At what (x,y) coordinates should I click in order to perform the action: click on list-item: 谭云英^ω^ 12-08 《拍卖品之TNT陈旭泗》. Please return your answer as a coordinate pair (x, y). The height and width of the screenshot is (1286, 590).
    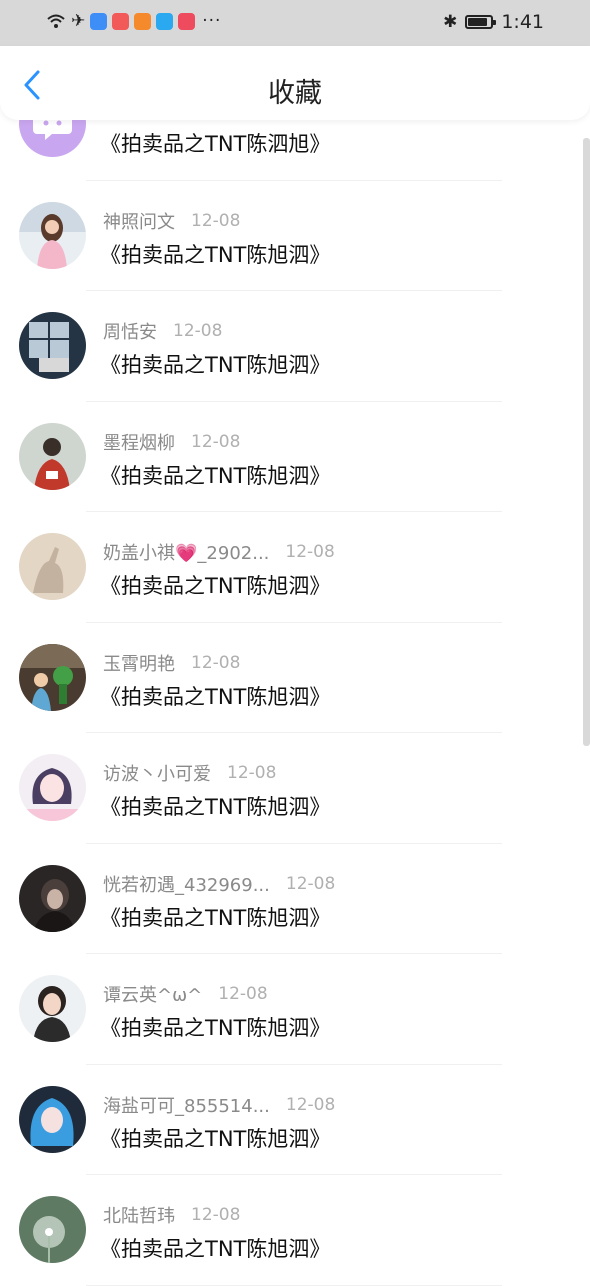
    Looking at the image, I should click on (295, 1009).